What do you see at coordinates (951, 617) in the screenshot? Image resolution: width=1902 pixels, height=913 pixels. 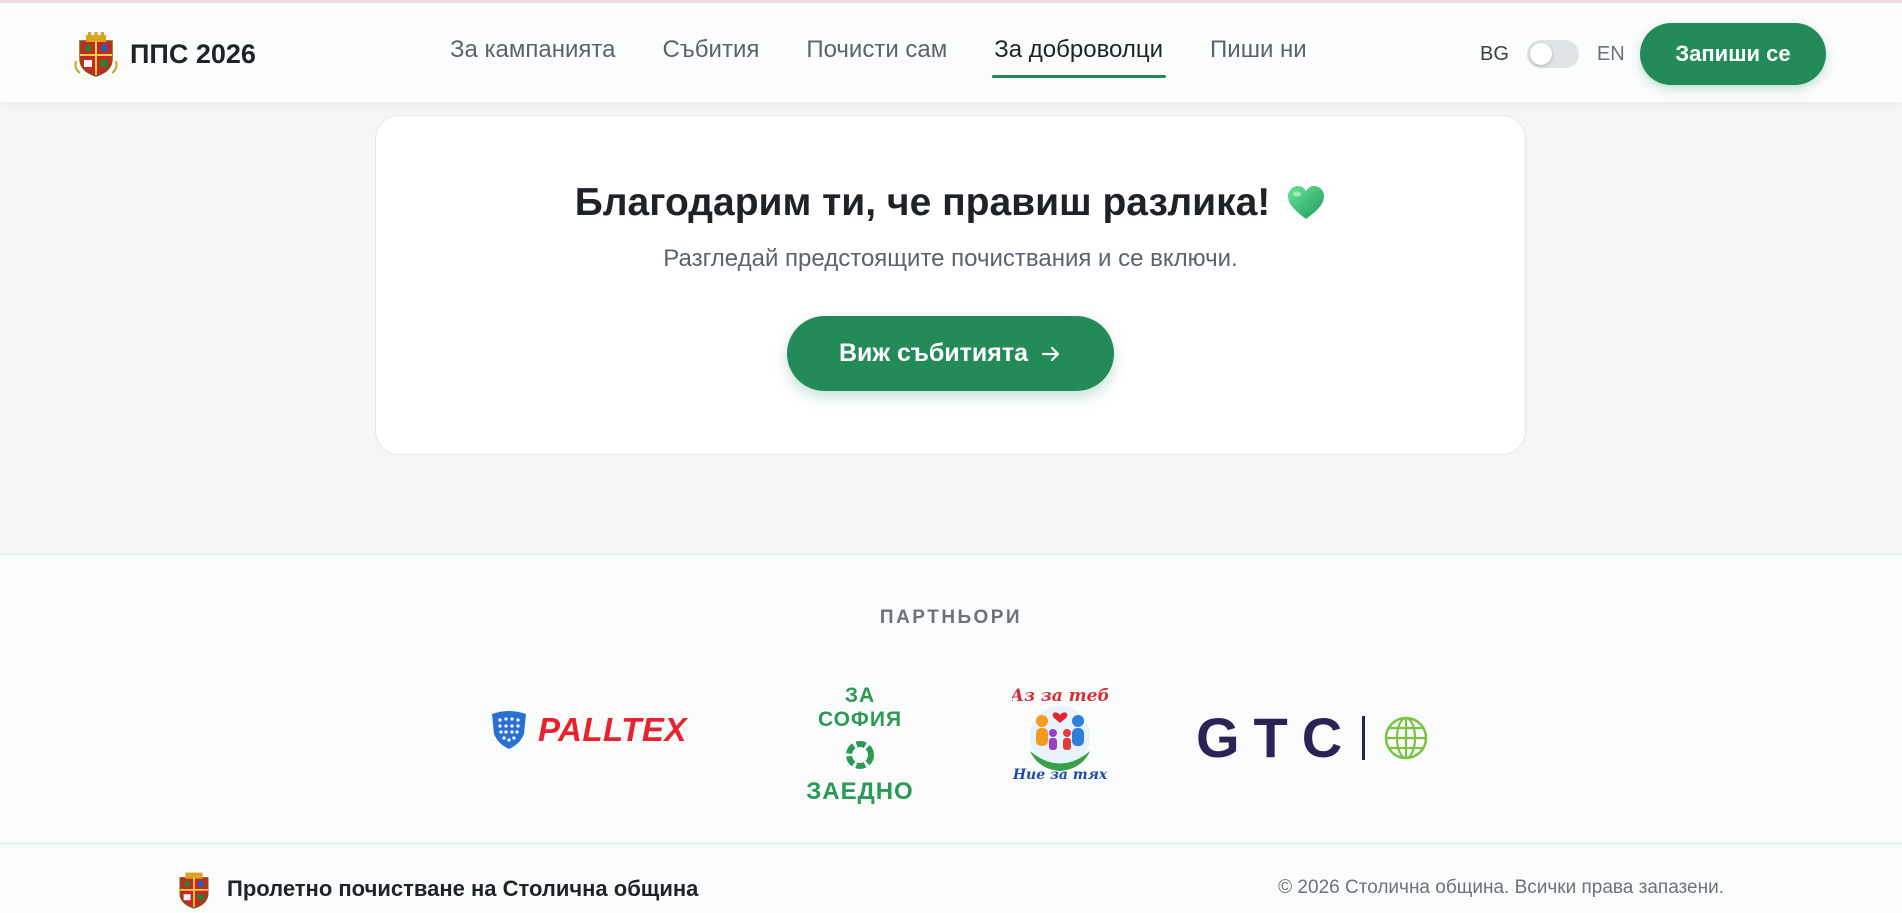 I see `partners-title: ПАРТНЬОРИ` at bounding box center [951, 617].